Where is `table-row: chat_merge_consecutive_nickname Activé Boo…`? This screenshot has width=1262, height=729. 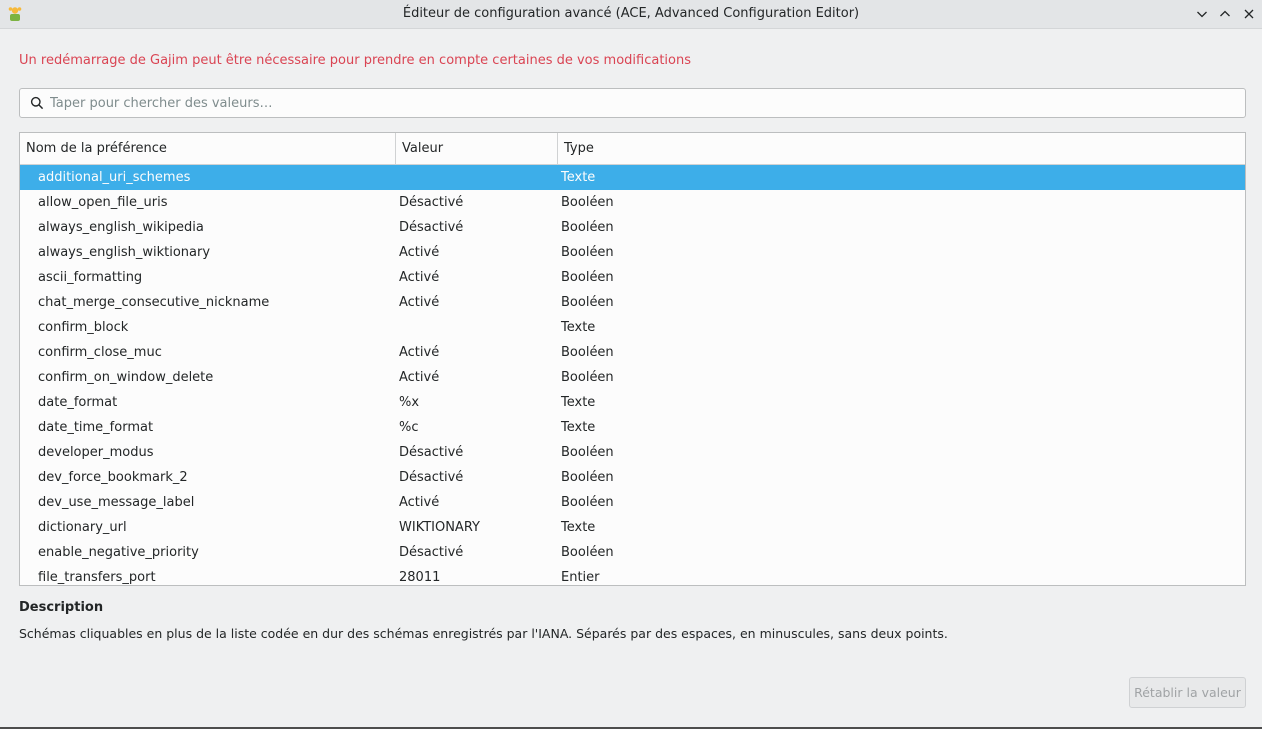 table-row: chat_merge_consecutive_nickname Activé Boo… is located at coordinates (632, 302).